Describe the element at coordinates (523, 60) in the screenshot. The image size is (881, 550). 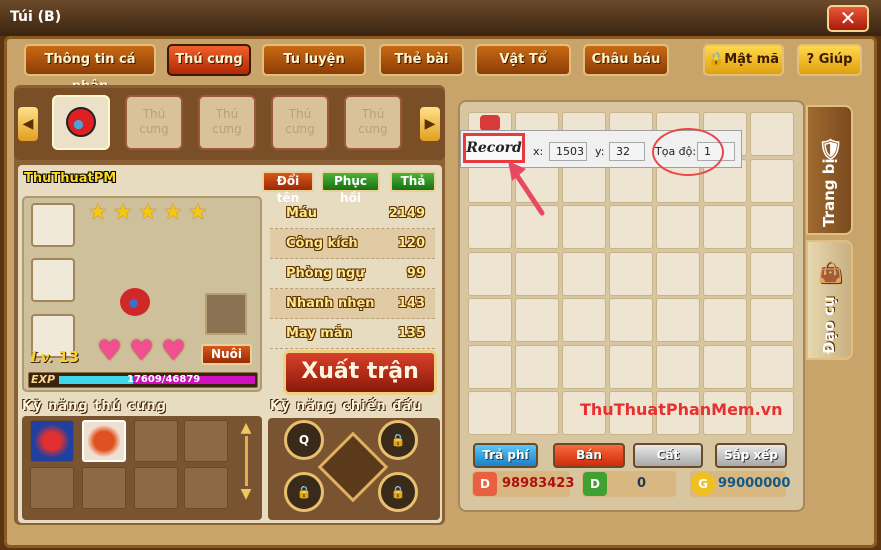
I see `tab-totem: Vật Tổ` at that location.